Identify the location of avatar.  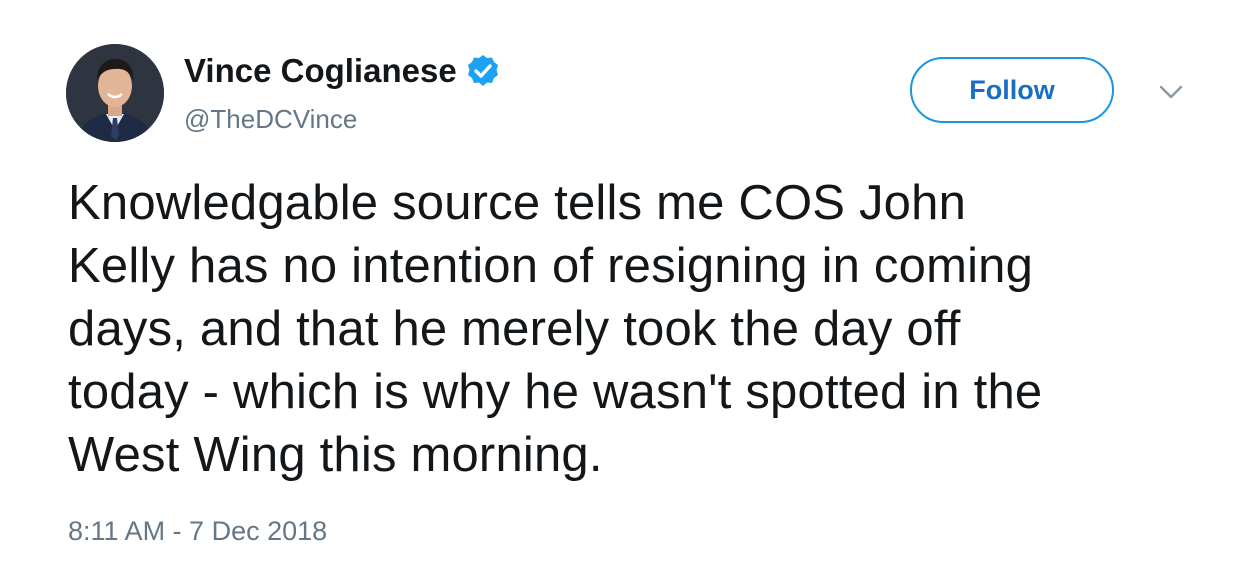
(115, 93).